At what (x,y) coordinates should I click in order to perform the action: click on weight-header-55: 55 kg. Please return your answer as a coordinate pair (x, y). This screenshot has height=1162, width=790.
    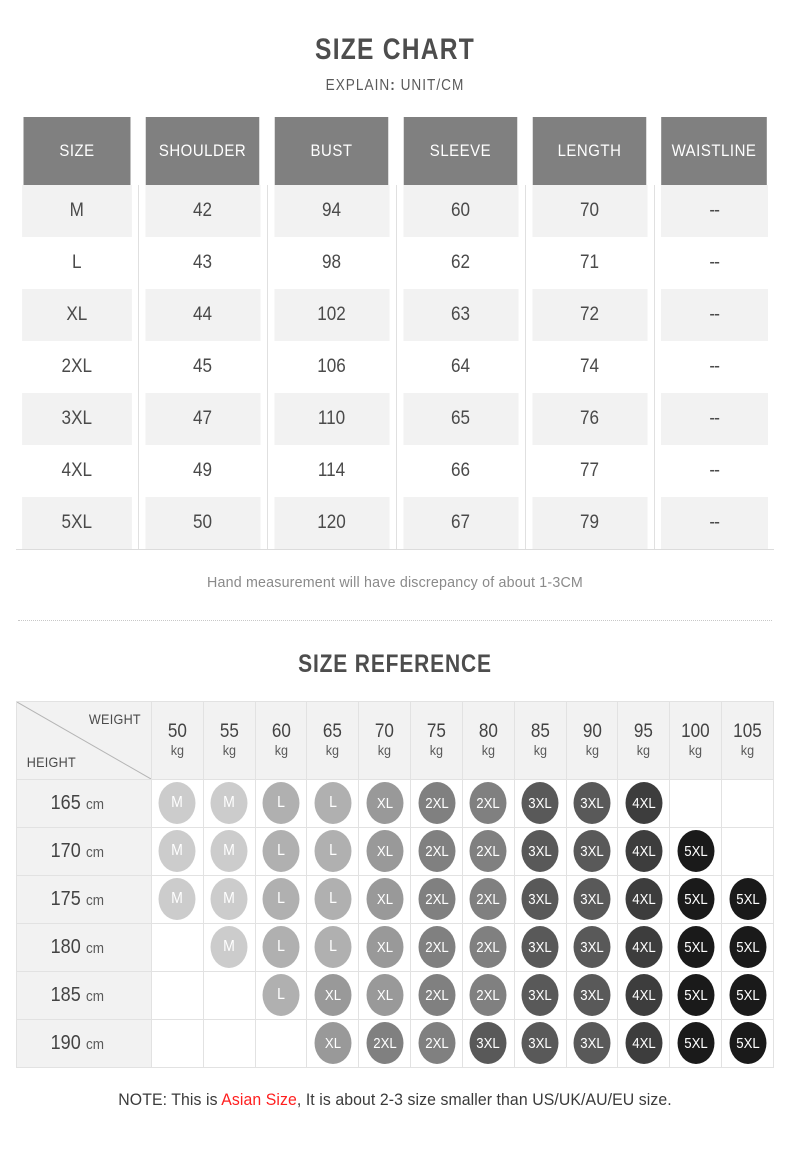
    Looking at the image, I should click on (229, 740).